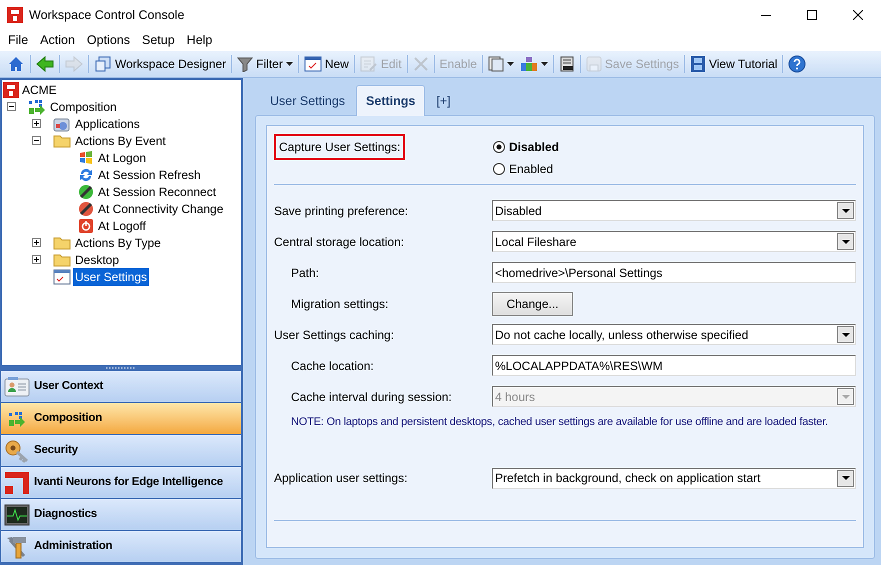 The width and height of the screenshot is (881, 565). Describe the element at coordinates (121, 546) in the screenshot. I see `nav-button: Administration` at that location.